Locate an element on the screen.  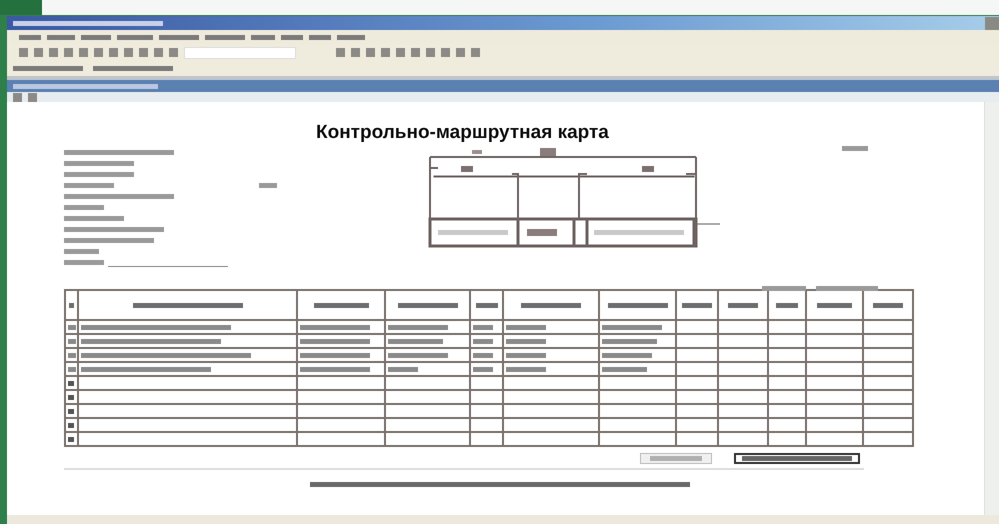
document-title: Контрольно-маршрутная карта is located at coordinates (463, 133).